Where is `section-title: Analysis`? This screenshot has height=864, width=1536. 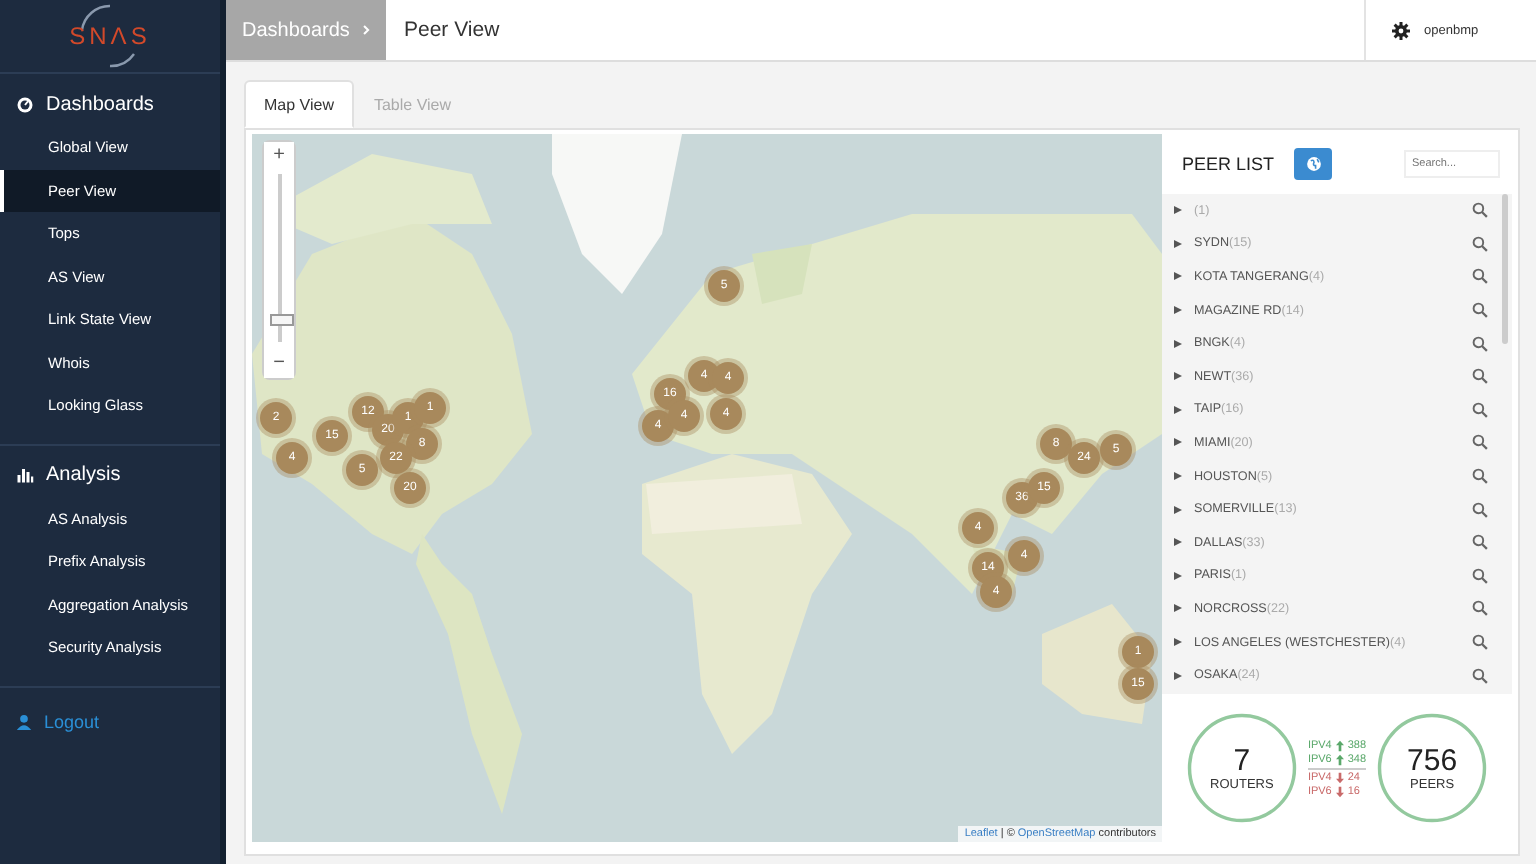
section-title: Analysis is located at coordinates (83, 475).